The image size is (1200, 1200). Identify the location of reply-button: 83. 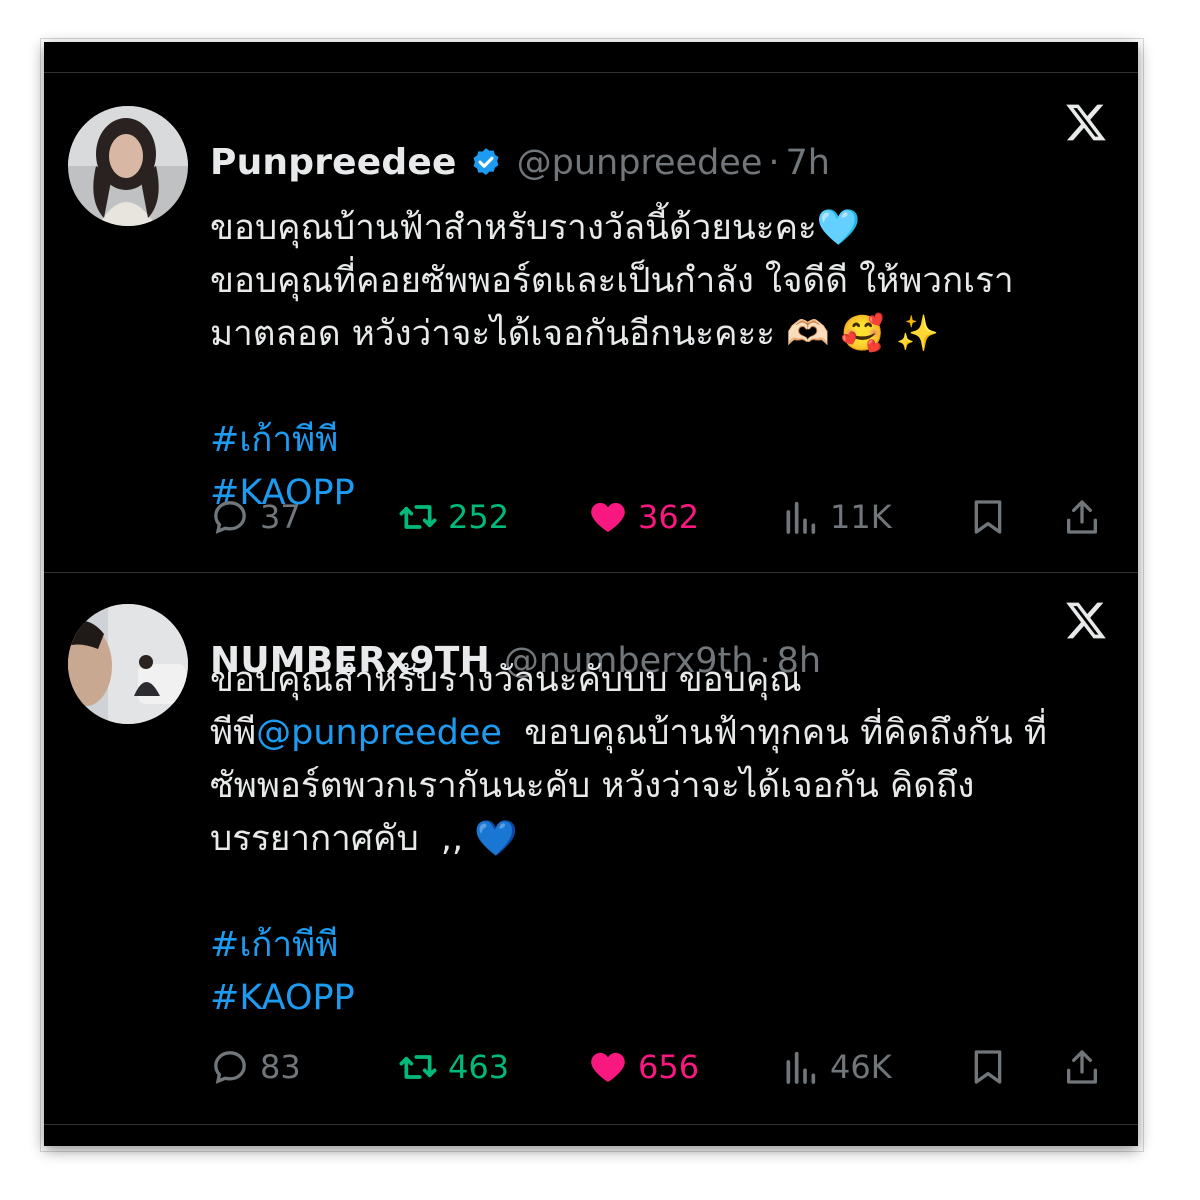
(255, 1067).